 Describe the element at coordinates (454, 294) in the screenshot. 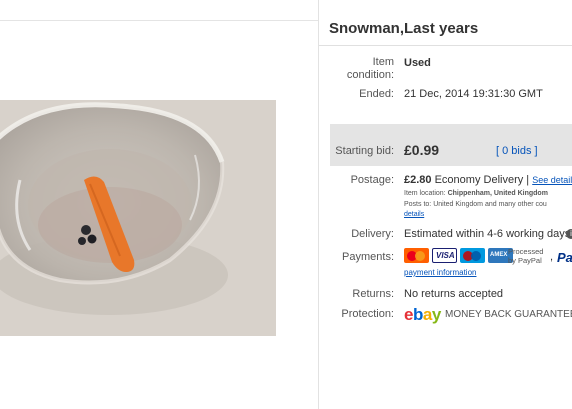

I see `returns-value: No returns accepted` at that location.